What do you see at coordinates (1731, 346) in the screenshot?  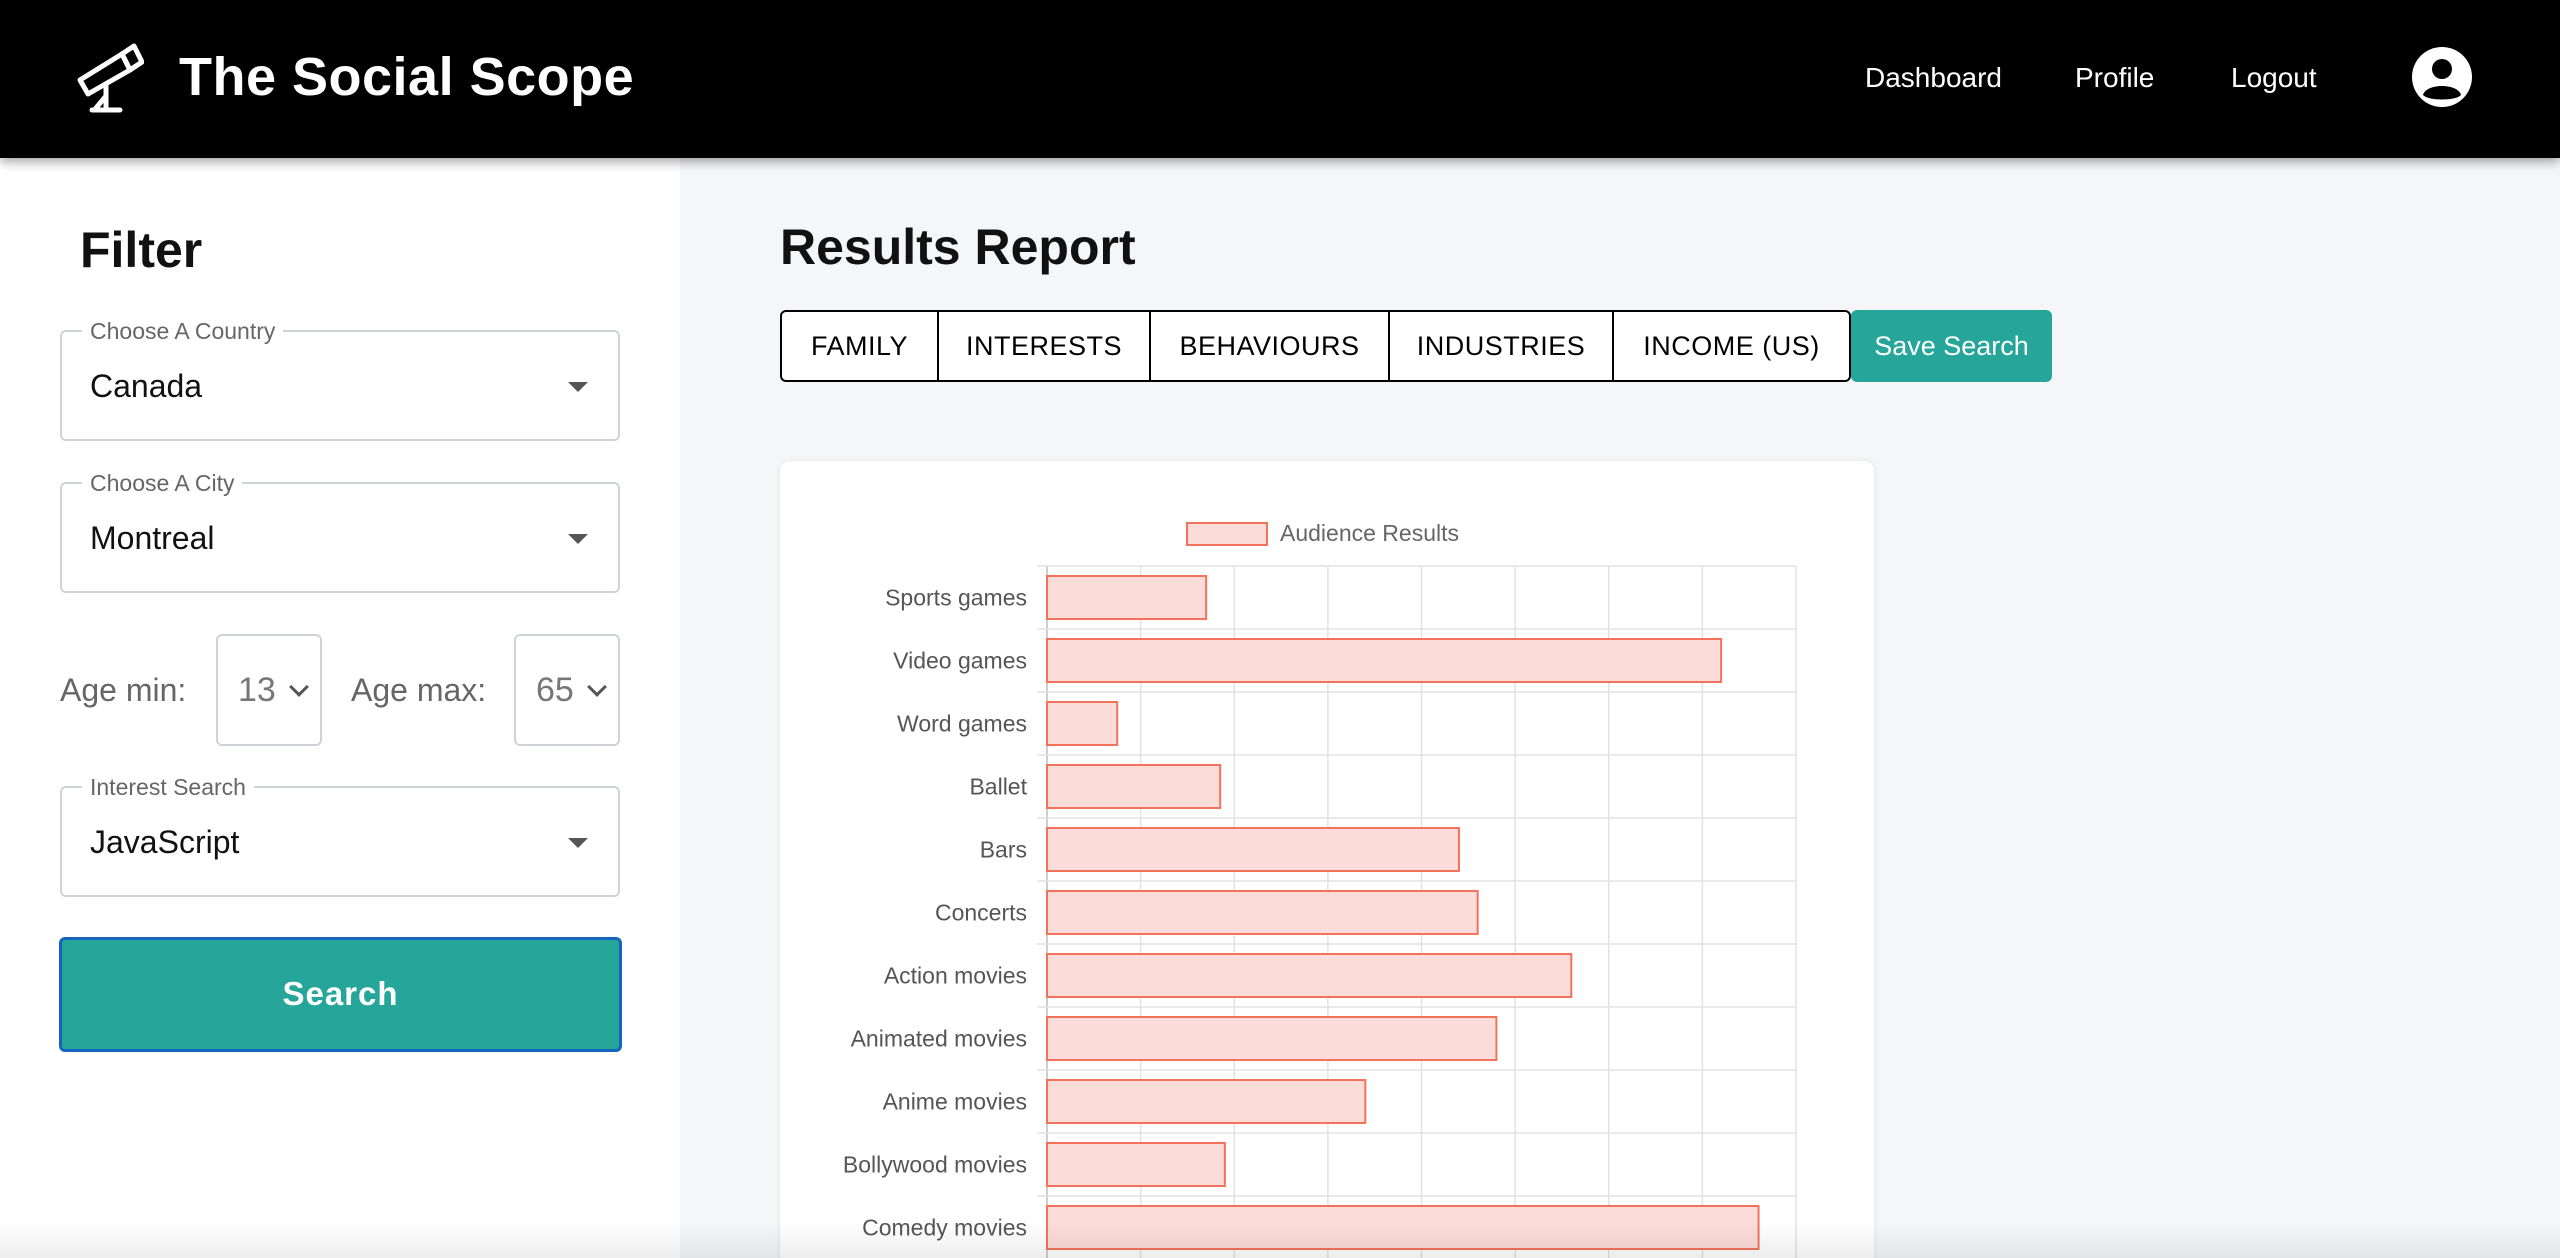 I see `tab-income-us: INCOME (US)` at bounding box center [1731, 346].